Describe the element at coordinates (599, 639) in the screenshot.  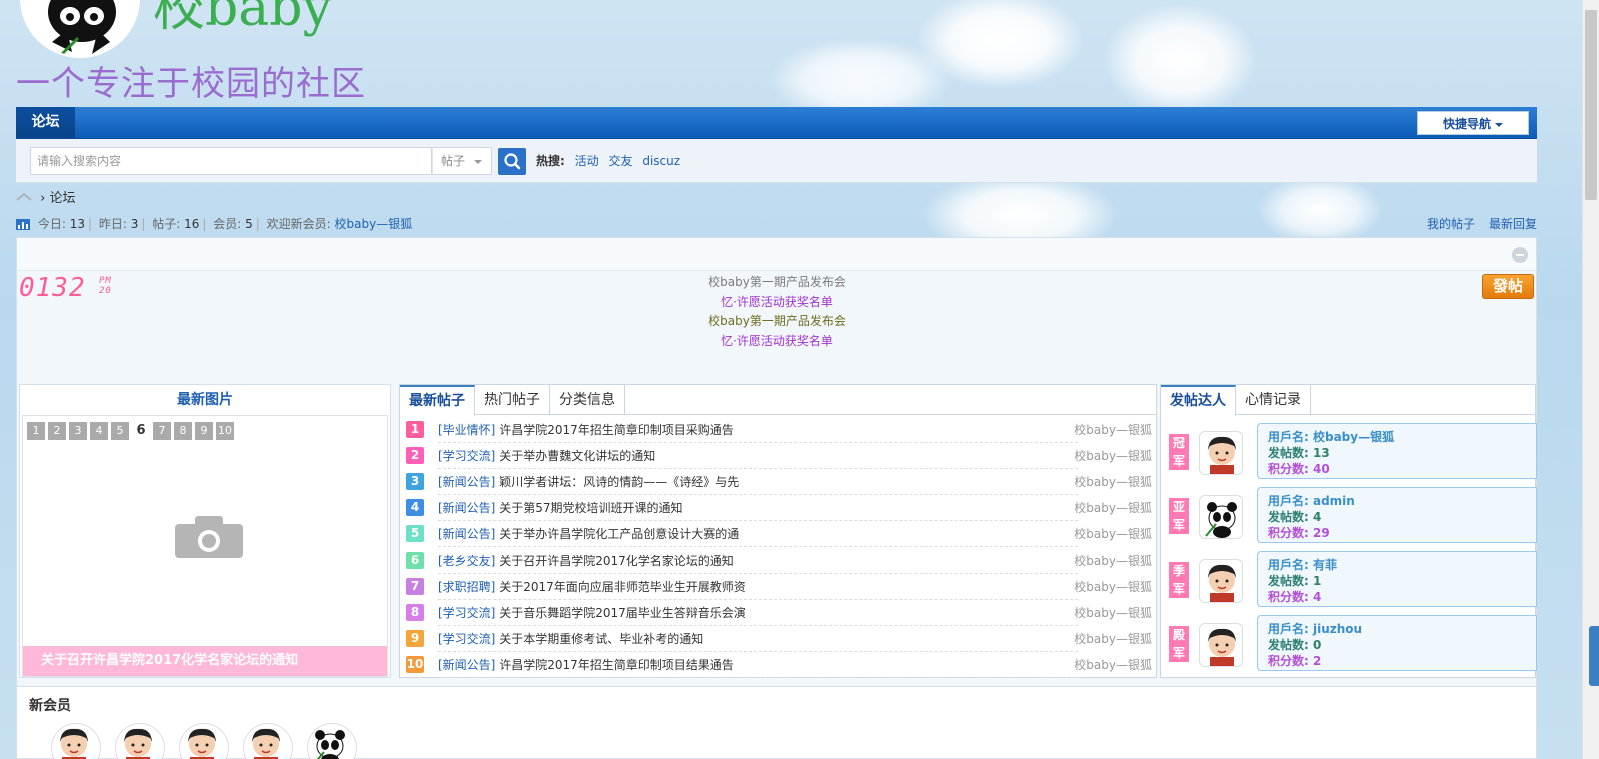
I see `post-title-link: 关于本学期重修考试、毕业补考的通知` at that location.